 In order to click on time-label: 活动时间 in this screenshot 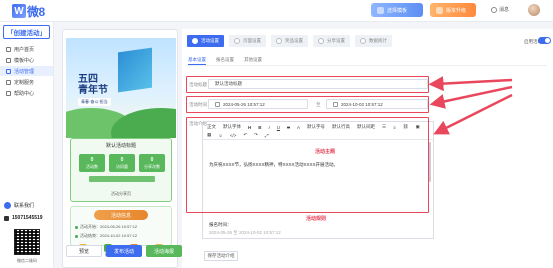, I will do `click(198, 104)`.